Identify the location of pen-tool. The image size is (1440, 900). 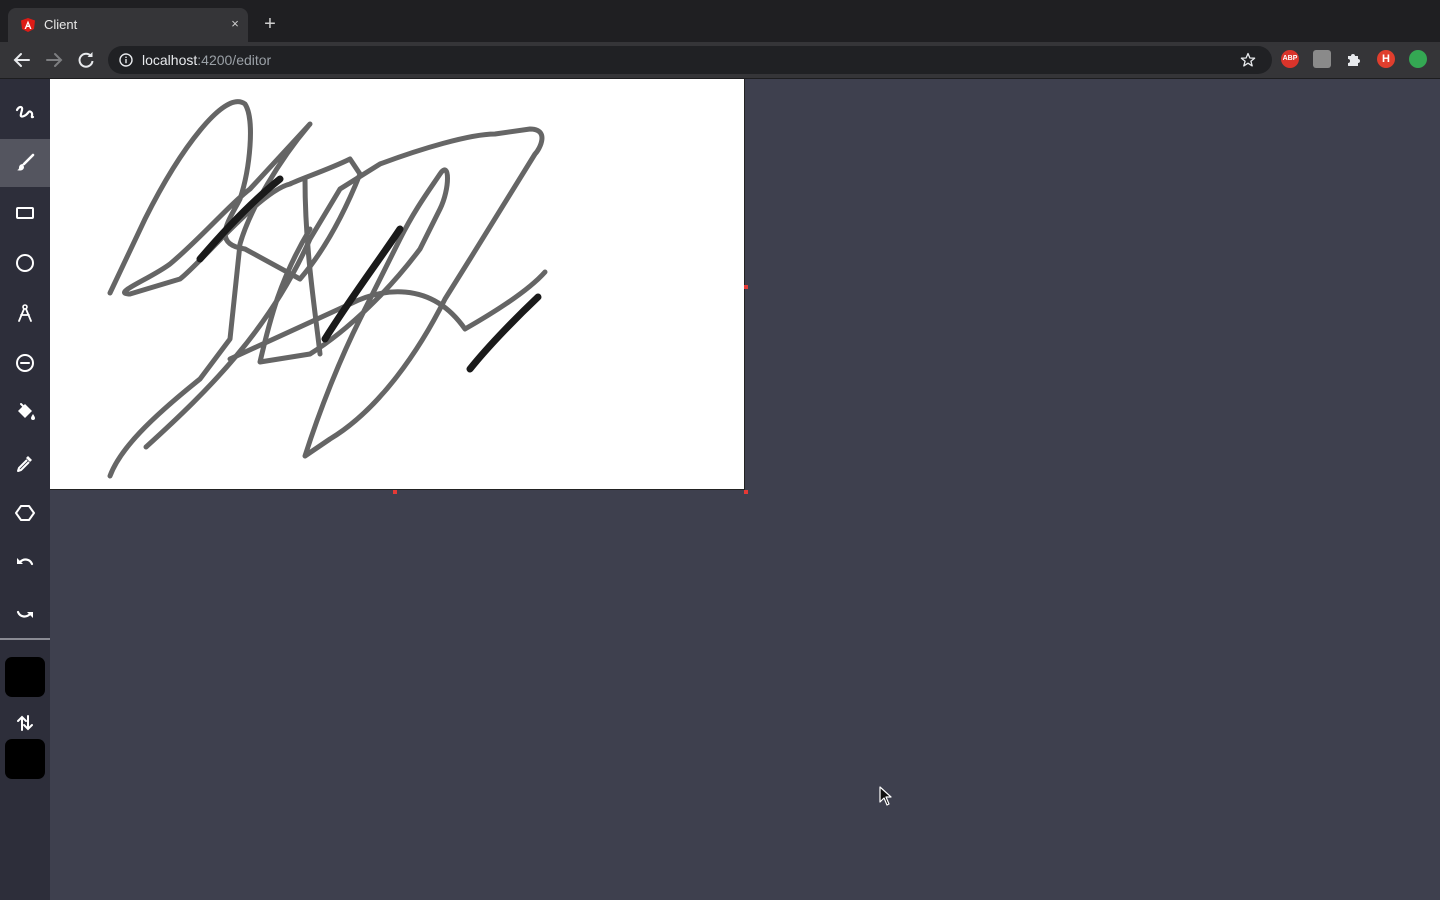
(25, 313).